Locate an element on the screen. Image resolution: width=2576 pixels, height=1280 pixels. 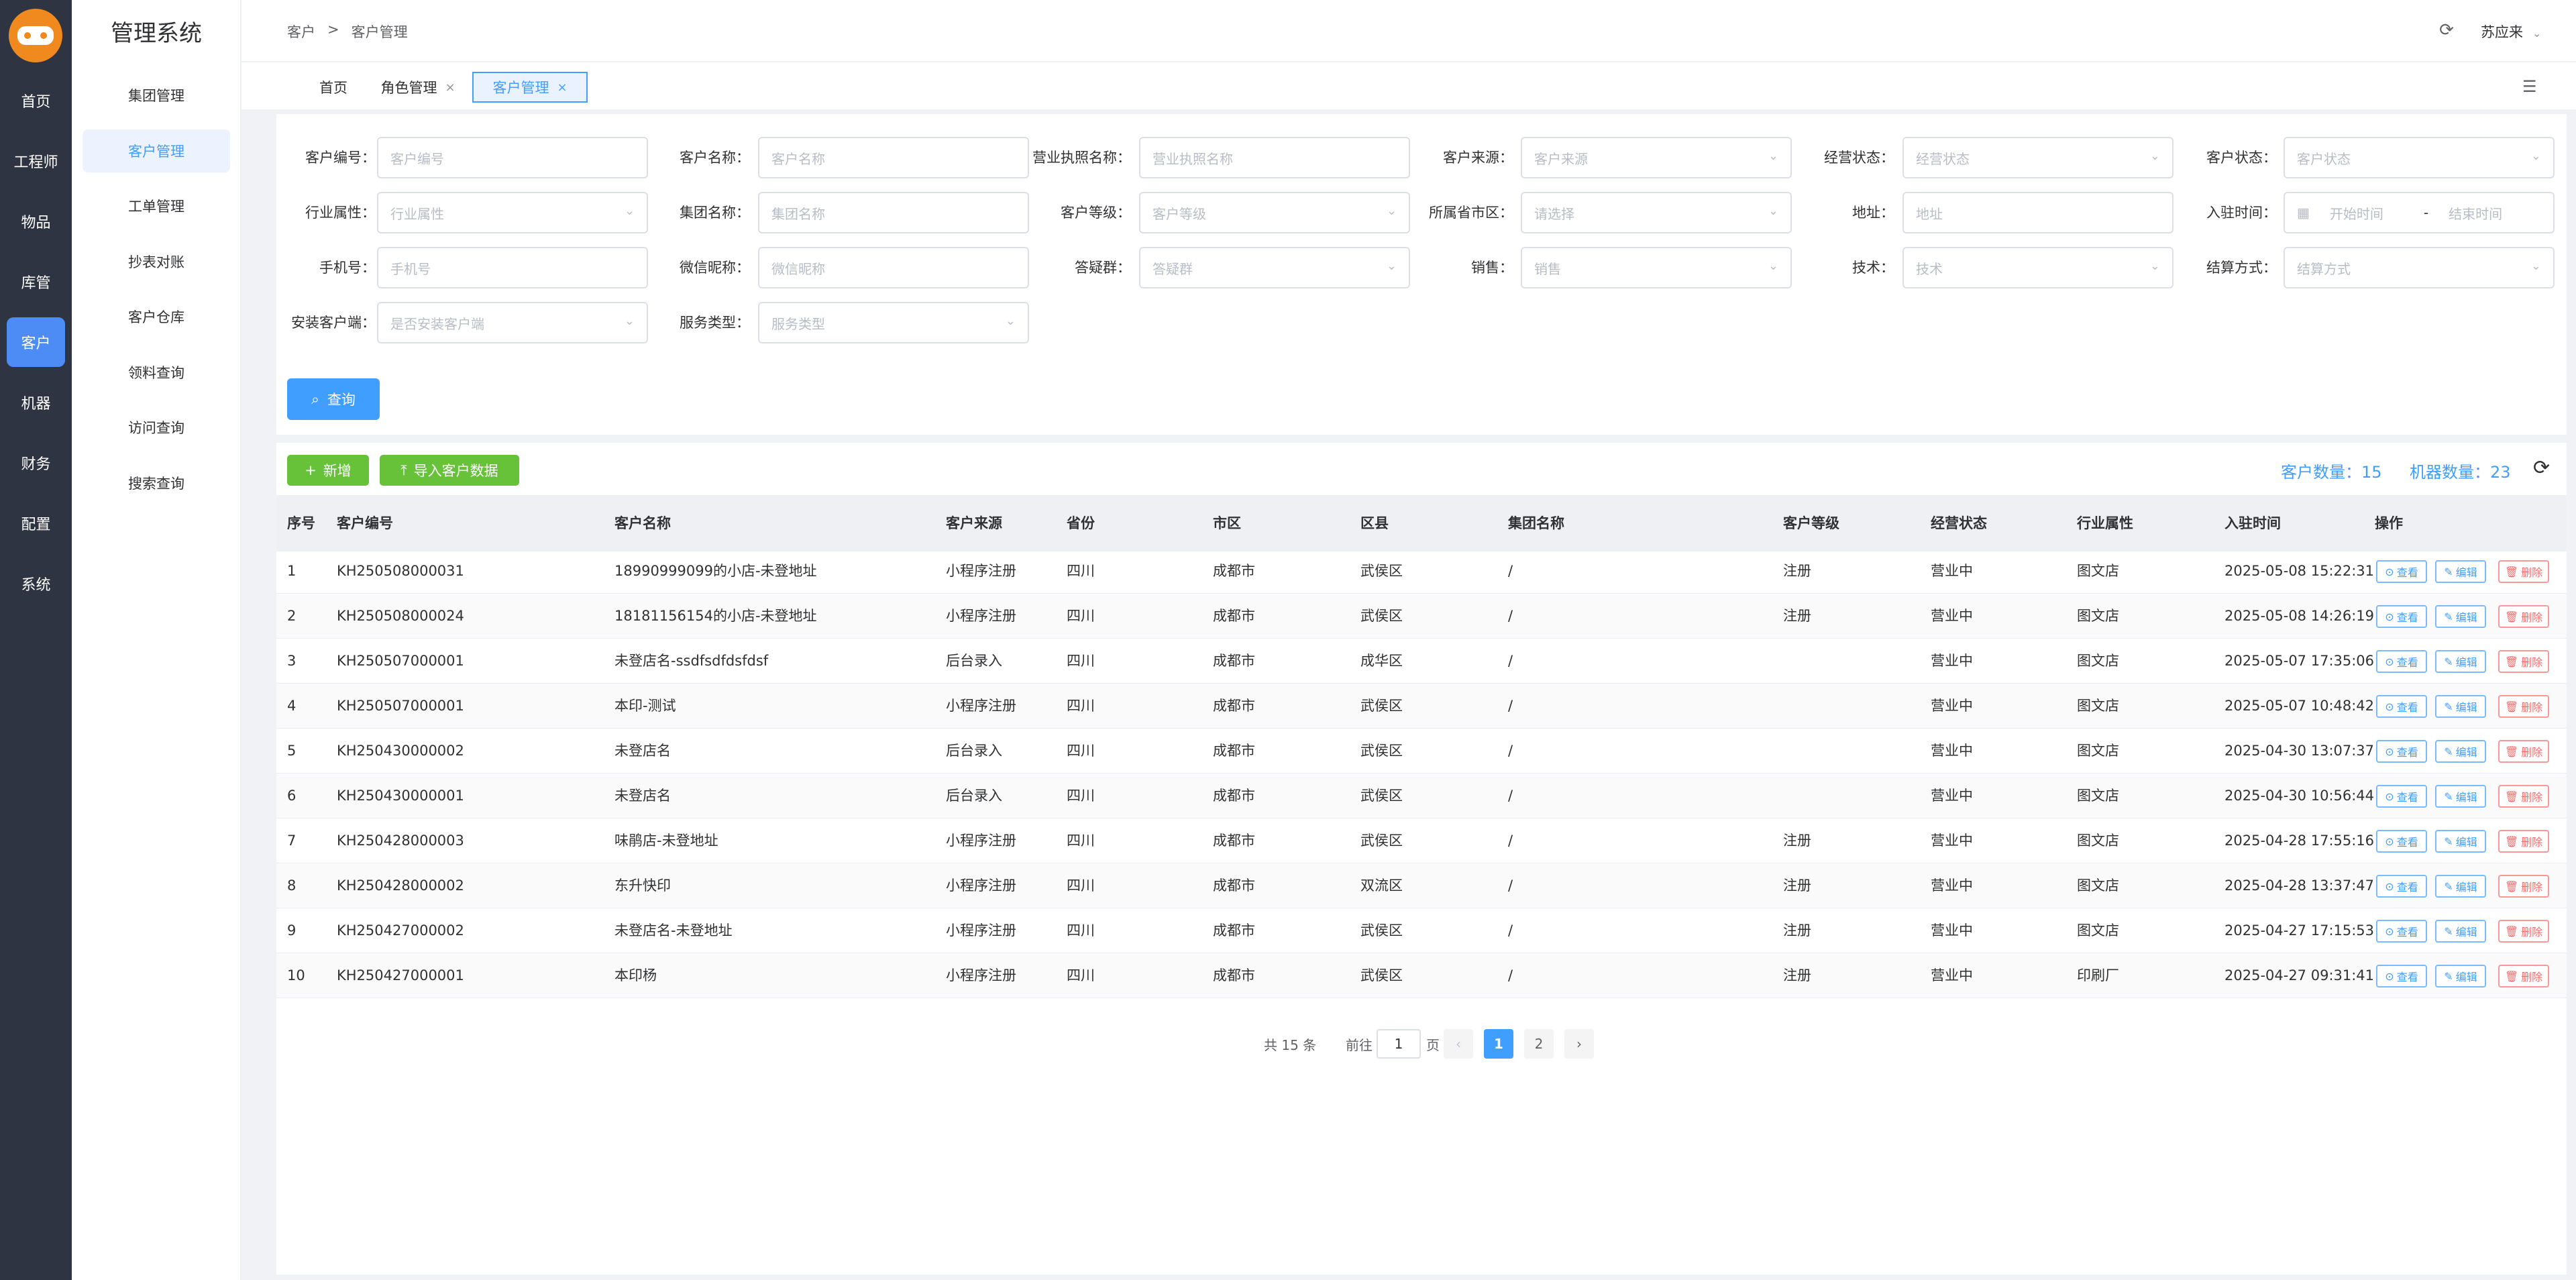
nav-item: 系统 is located at coordinates (36, 583).